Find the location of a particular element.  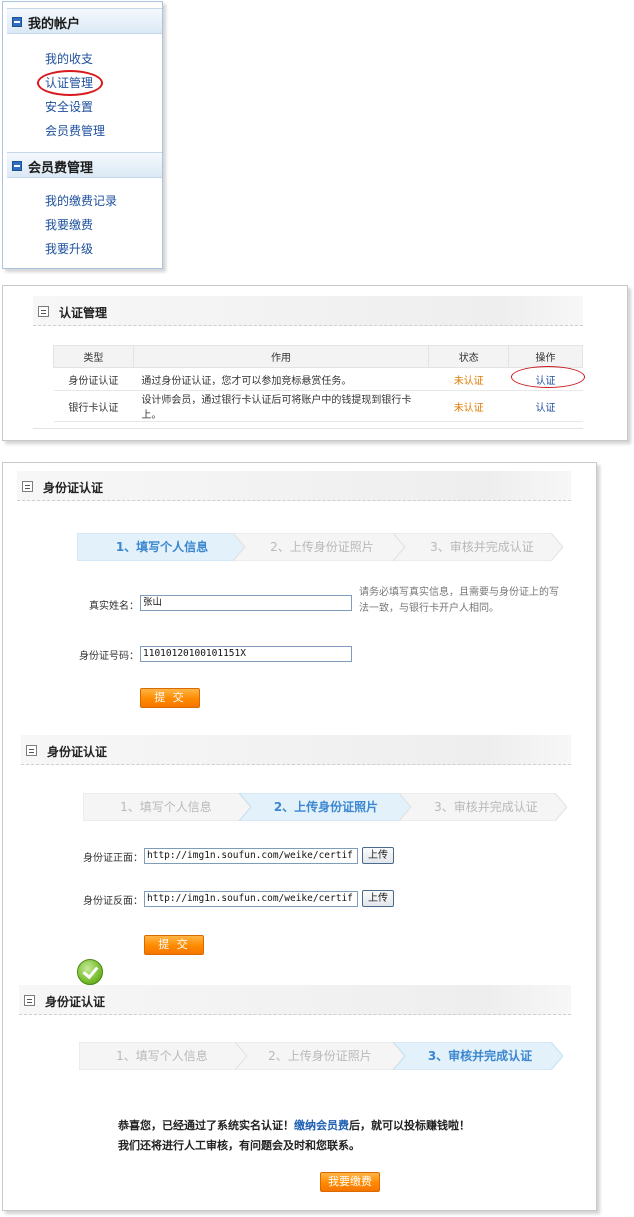

id-front-field: http://img1n.soufun.com/weike/certif is located at coordinates (251, 856).